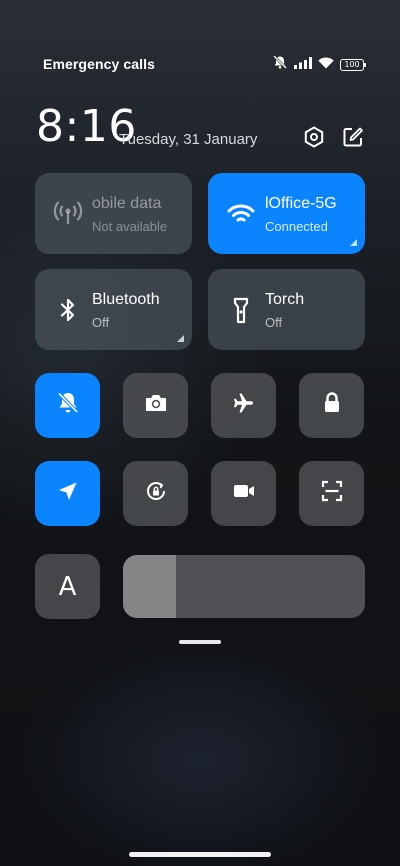  Describe the element at coordinates (280, 64) in the screenshot. I see `mute-icon` at that location.